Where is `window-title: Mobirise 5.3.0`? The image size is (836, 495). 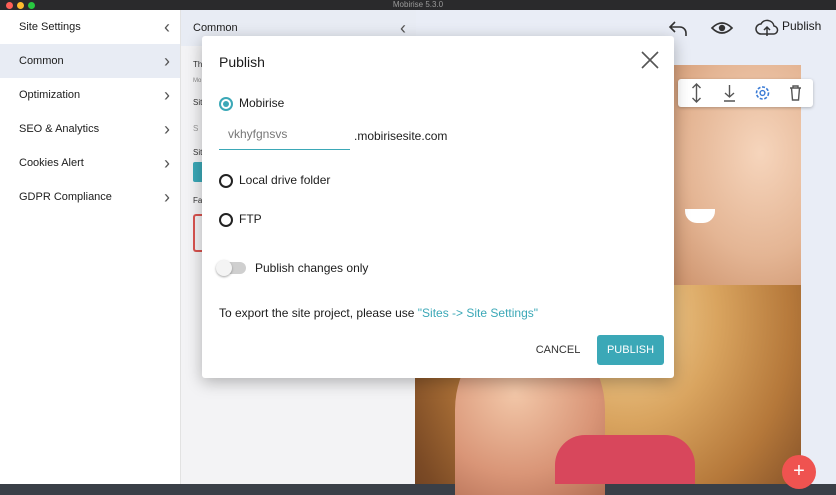
window-title: Mobirise 5.3.0 is located at coordinates (418, 4).